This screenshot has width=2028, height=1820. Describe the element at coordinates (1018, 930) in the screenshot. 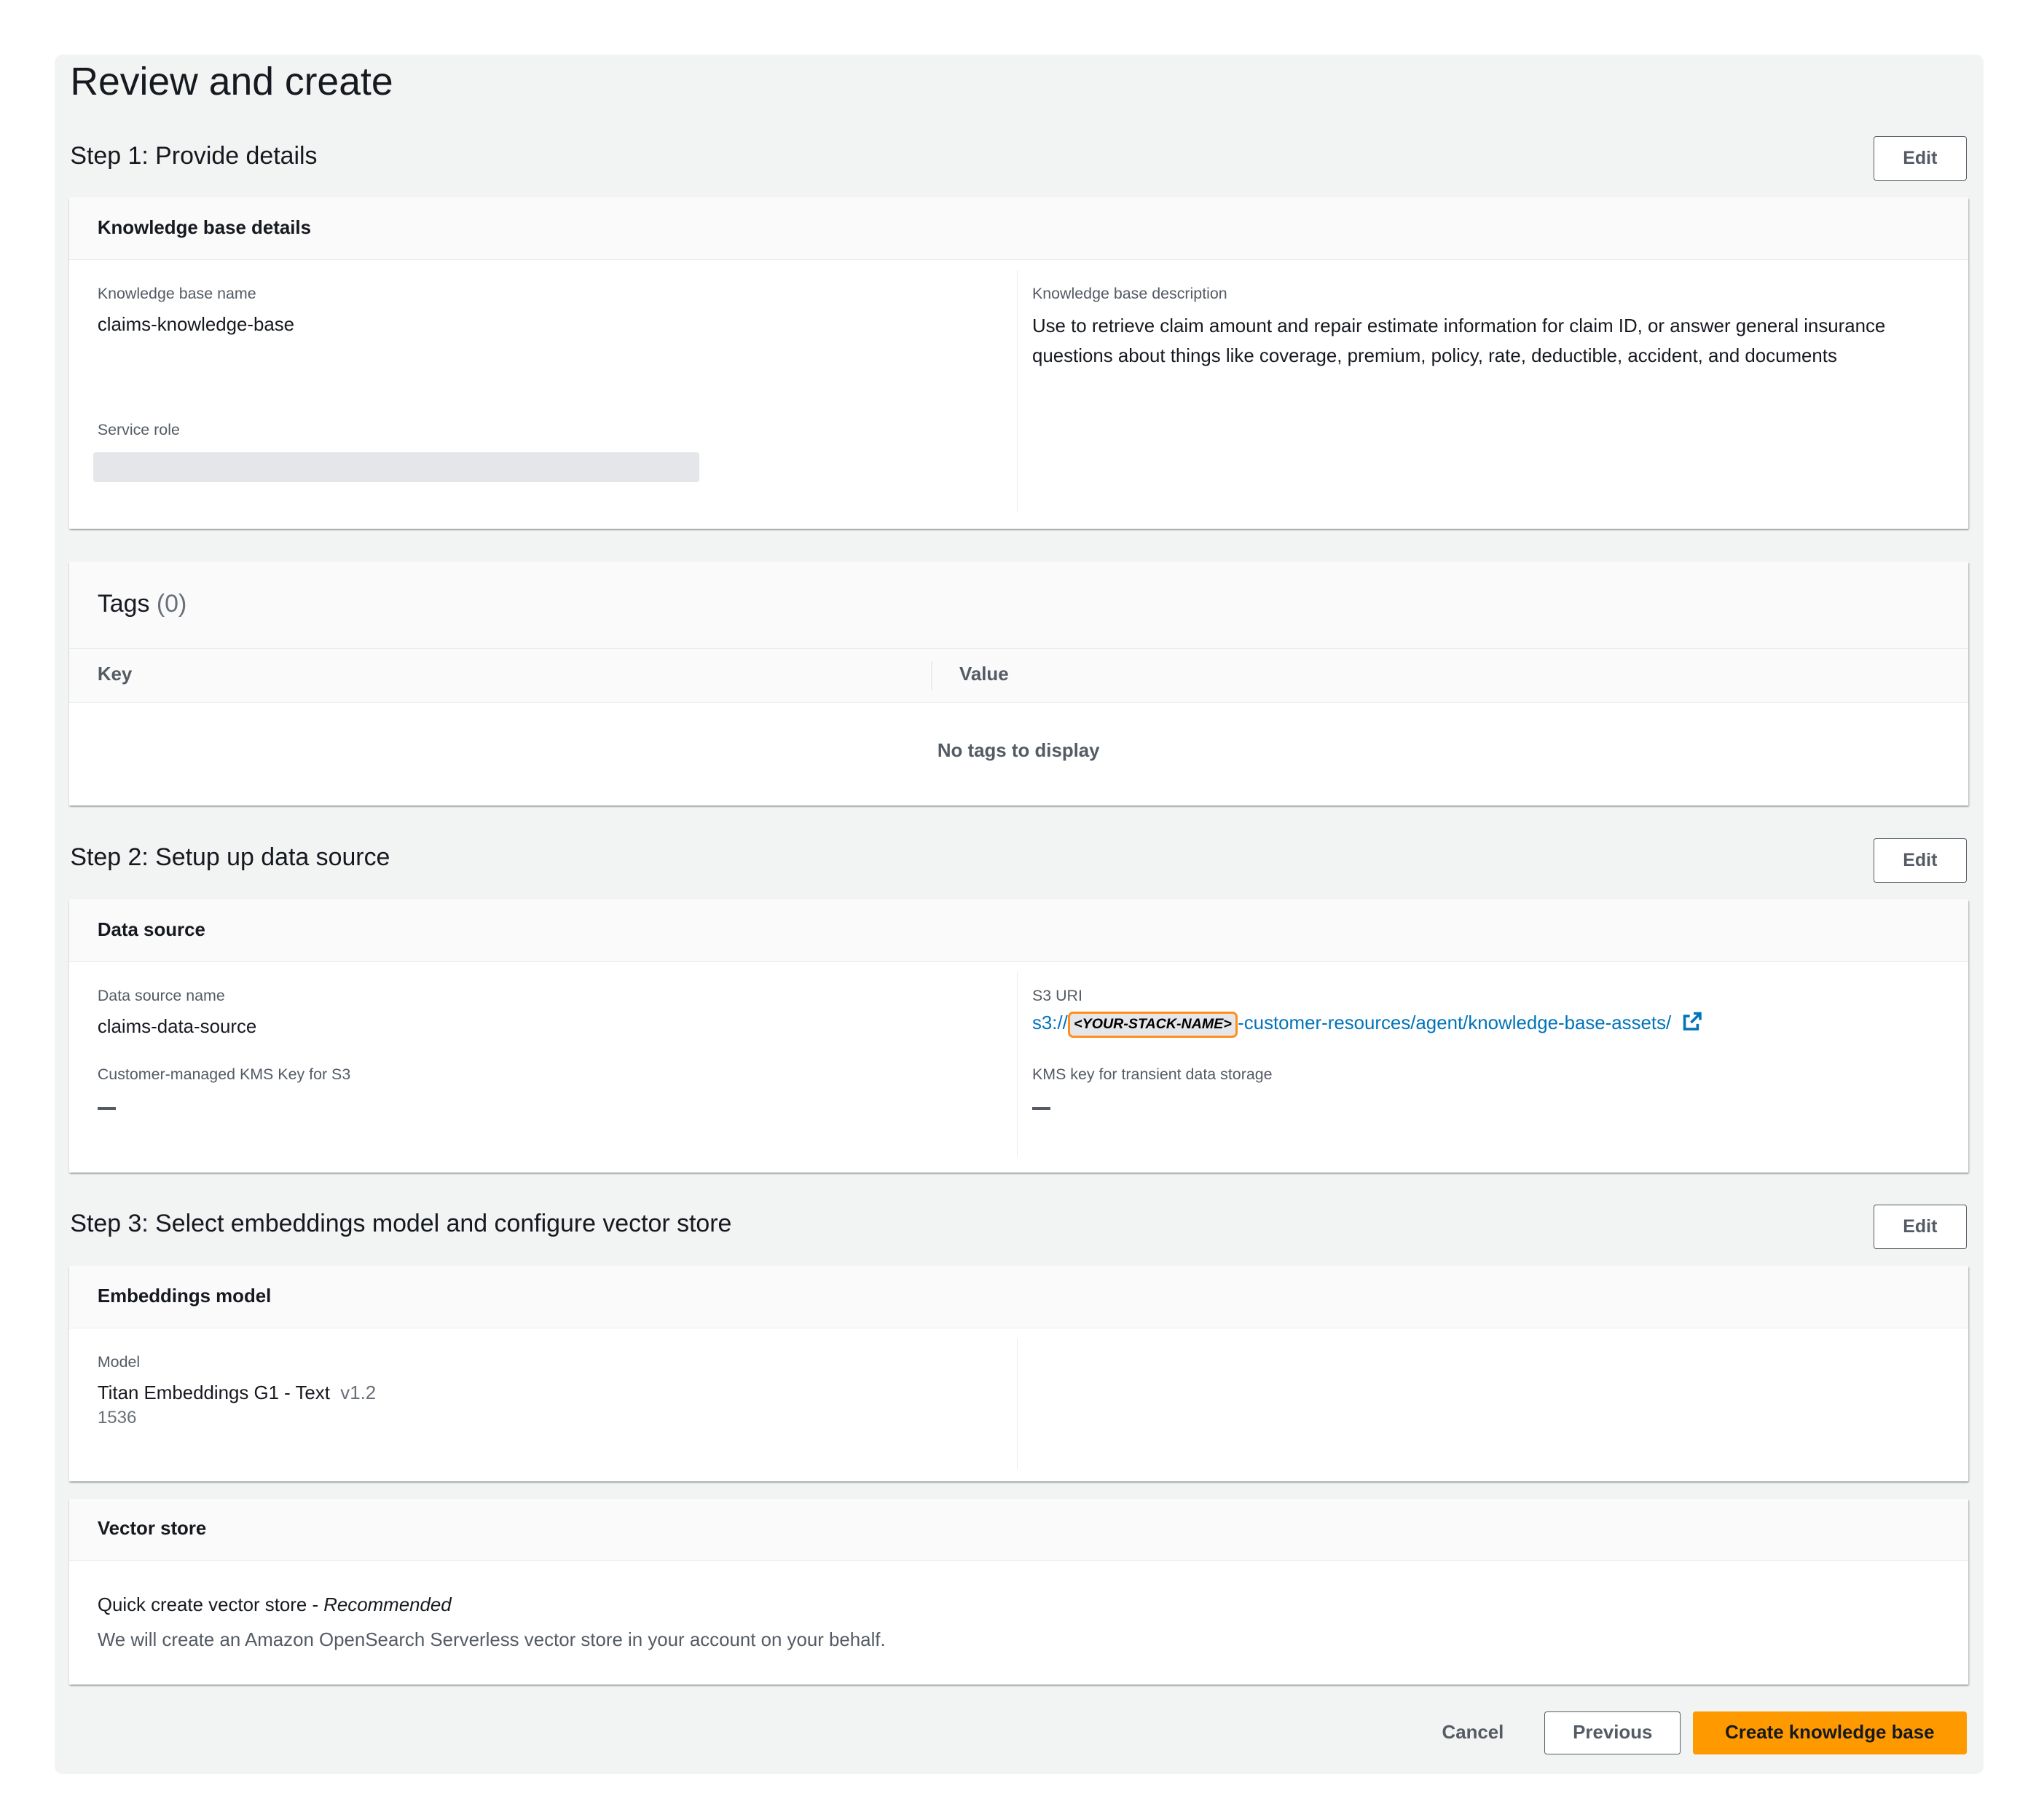

I see `card-title: Data source` at that location.